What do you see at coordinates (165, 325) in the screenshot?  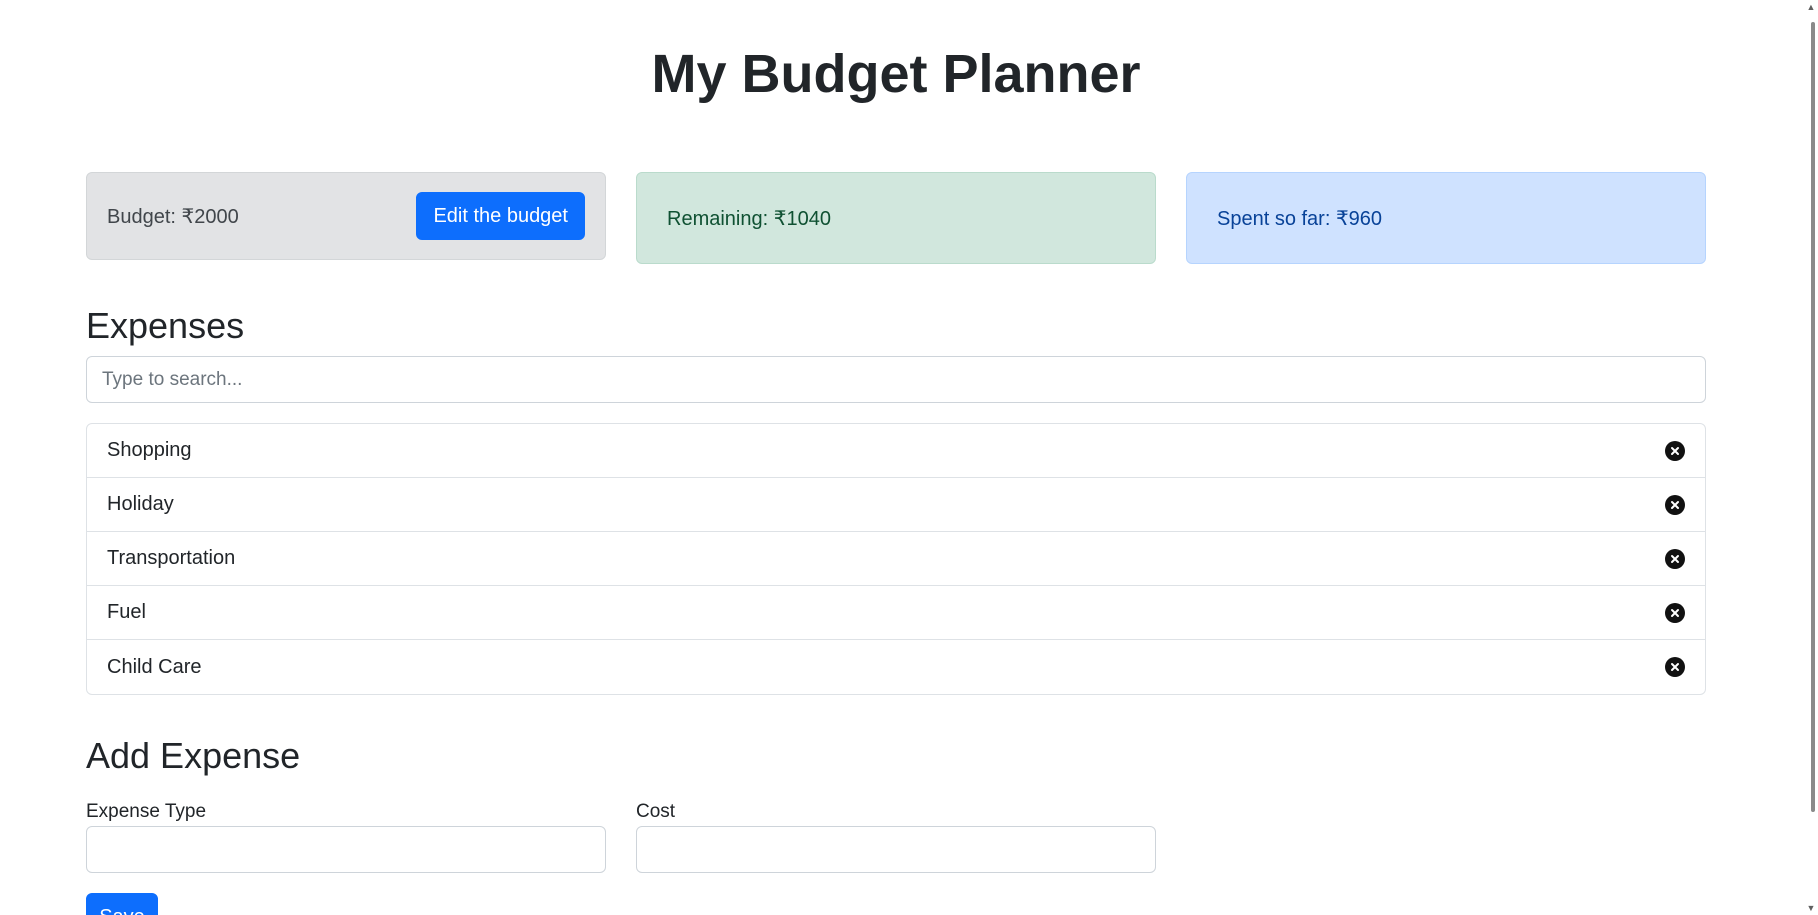 I see `expenses-heading: Expenses` at bounding box center [165, 325].